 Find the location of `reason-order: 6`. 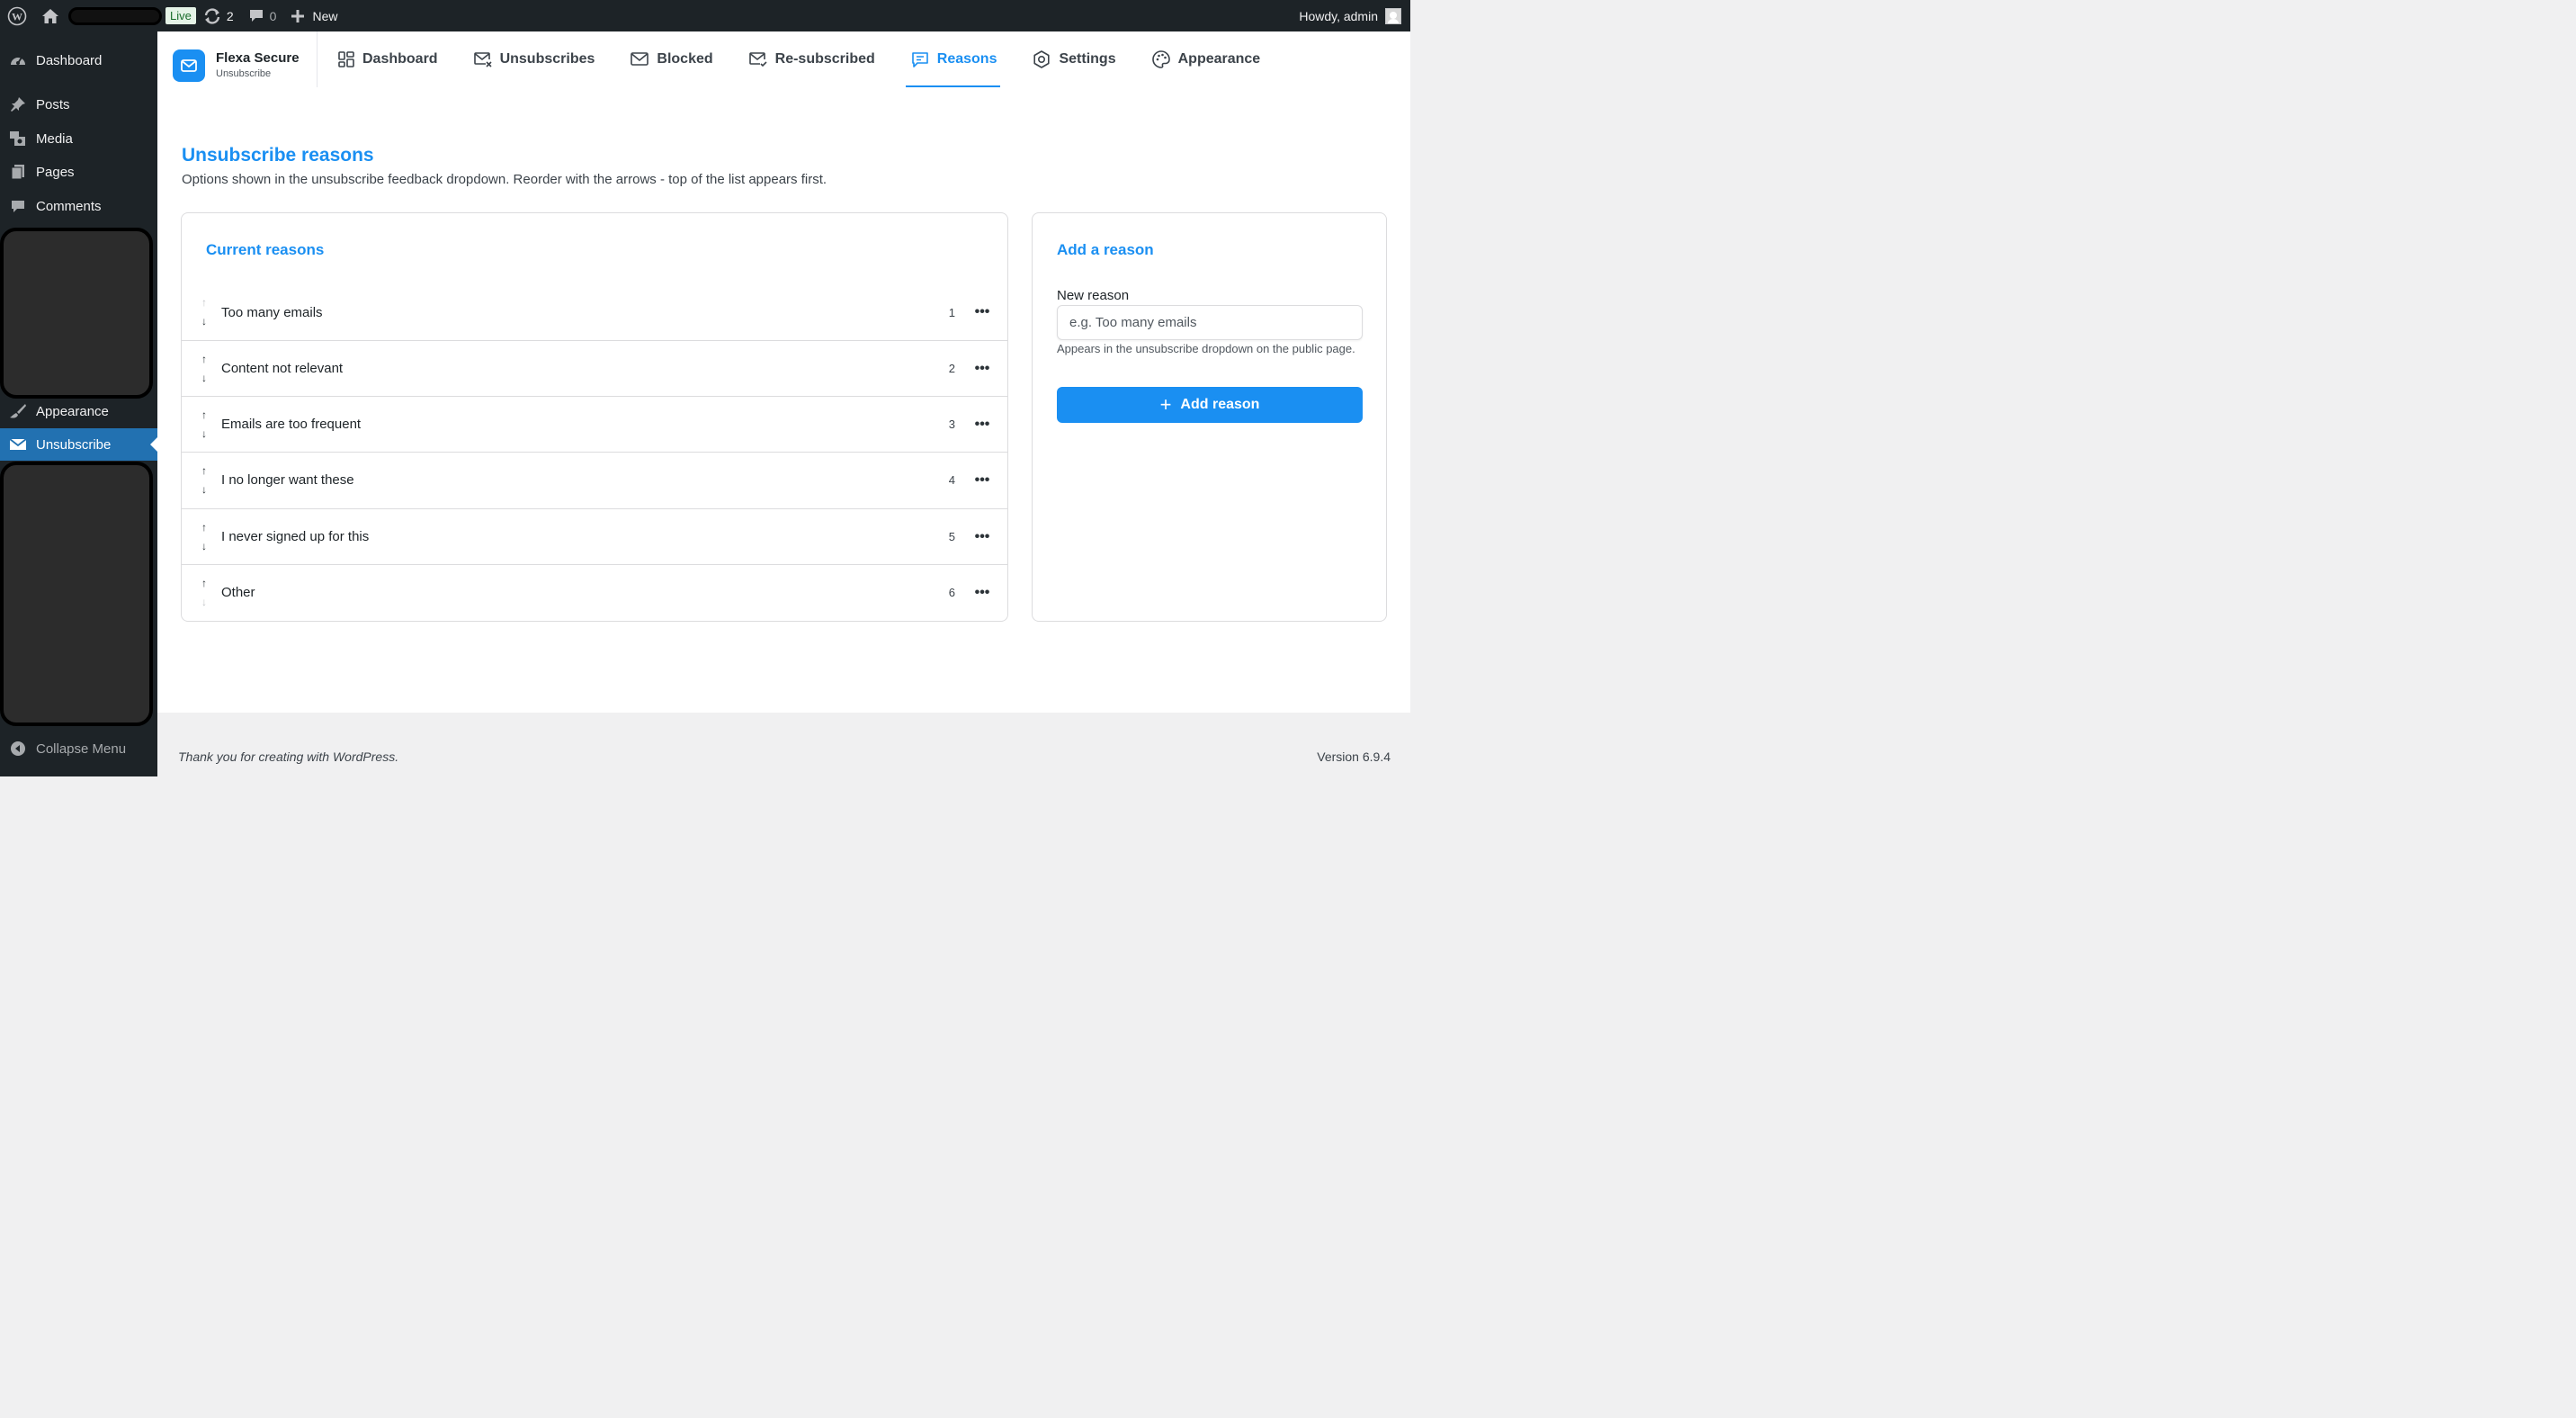

reason-order: 6 is located at coordinates (951, 592).